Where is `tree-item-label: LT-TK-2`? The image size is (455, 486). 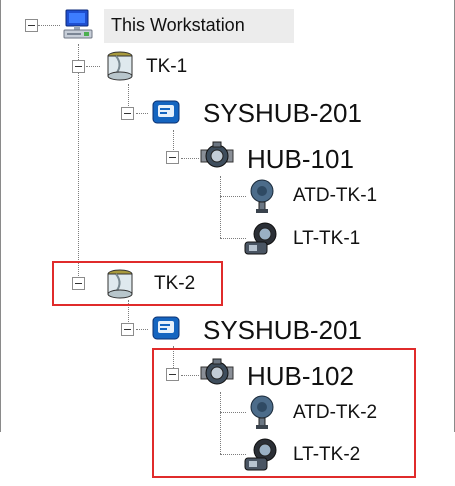
tree-item-label: LT-TK-2 is located at coordinates (326, 454).